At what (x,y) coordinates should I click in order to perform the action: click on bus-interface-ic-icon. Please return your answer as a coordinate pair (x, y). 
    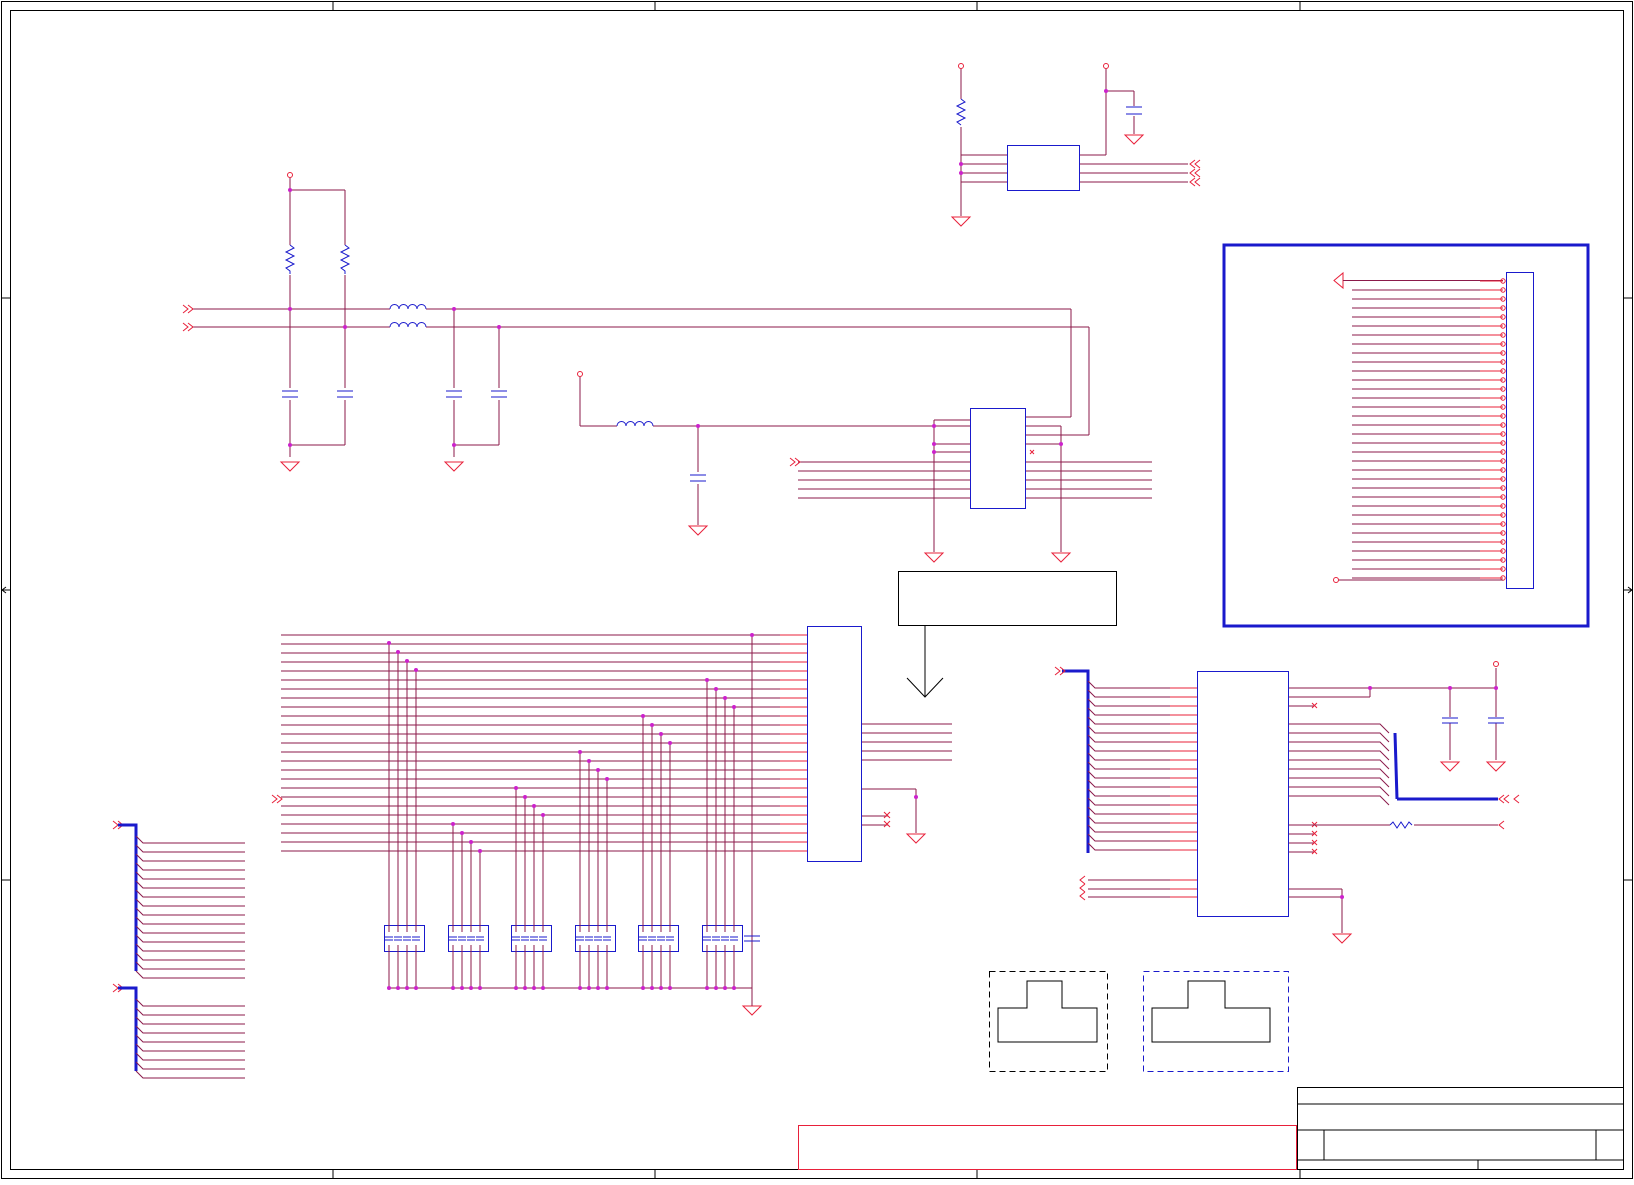
    Looking at the image, I should click on (1243, 794).